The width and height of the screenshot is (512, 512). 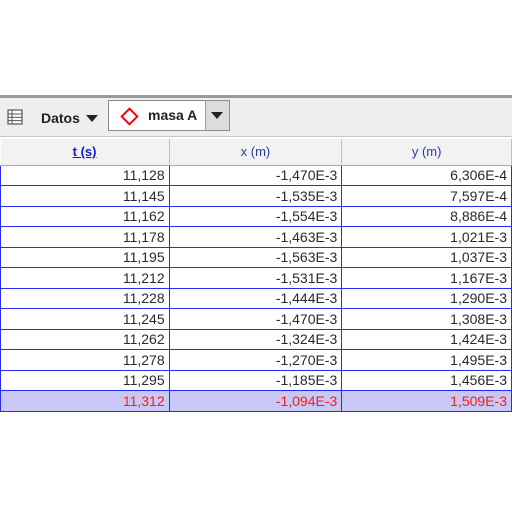 I want to click on table-row: 11,228 -1,444E-3 1,290E-3, so click(x=256, y=298).